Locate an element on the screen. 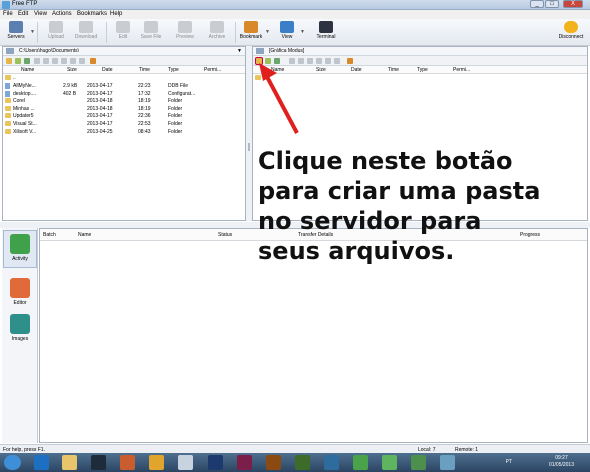 Image resolution: width=590 pixels, height=472 pixels. taskbar: PT 09:27 01/05/2013 is located at coordinates (295, 462).